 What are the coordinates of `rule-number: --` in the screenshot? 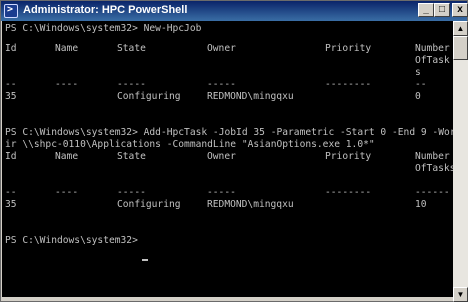 It's located at (421, 84).